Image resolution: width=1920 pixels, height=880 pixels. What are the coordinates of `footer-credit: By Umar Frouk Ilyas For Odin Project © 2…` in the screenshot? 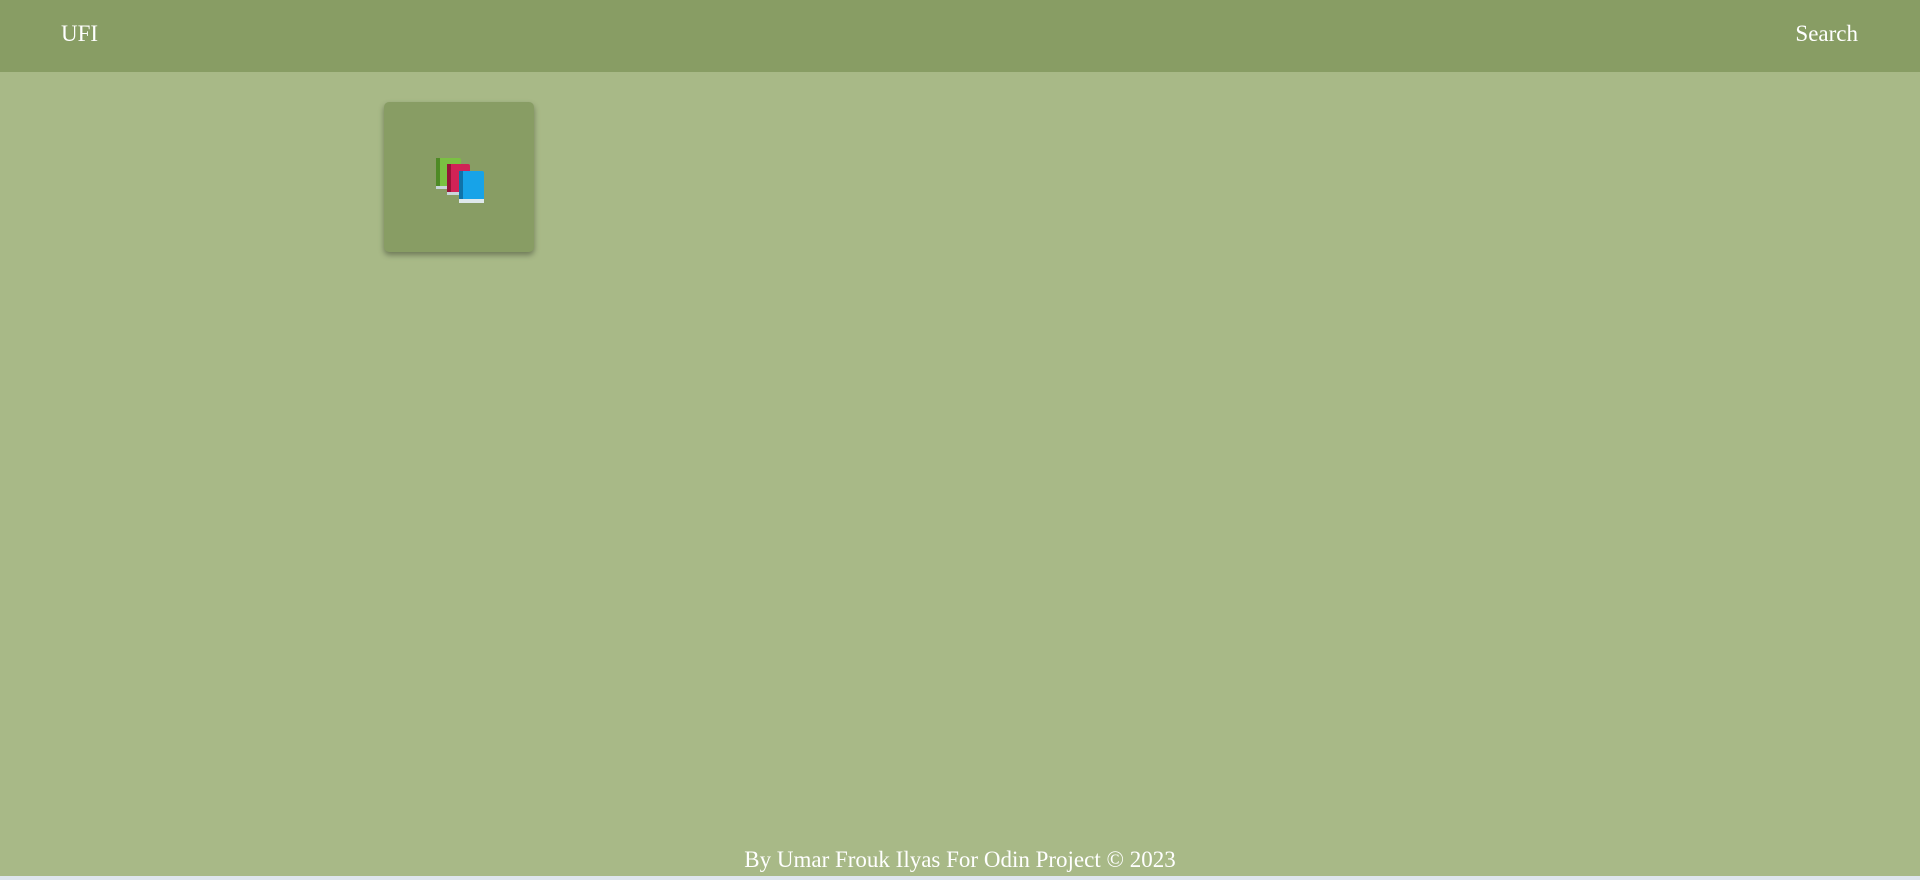 It's located at (960, 859).